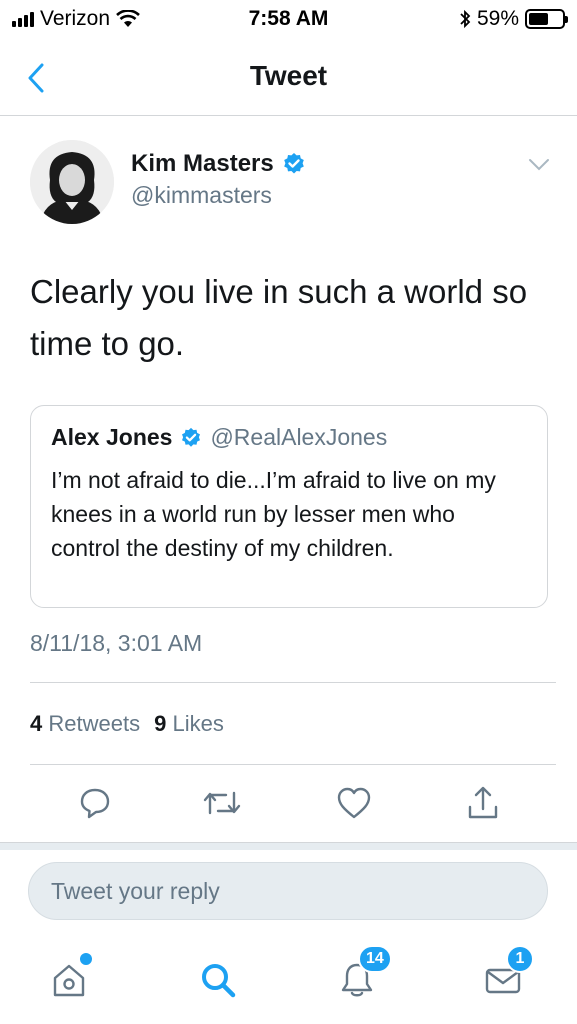  What do you see at coordinates (94, 723) in the screenshot?
I see `retweets-label: Retweets` at bounding box center [94, 723].